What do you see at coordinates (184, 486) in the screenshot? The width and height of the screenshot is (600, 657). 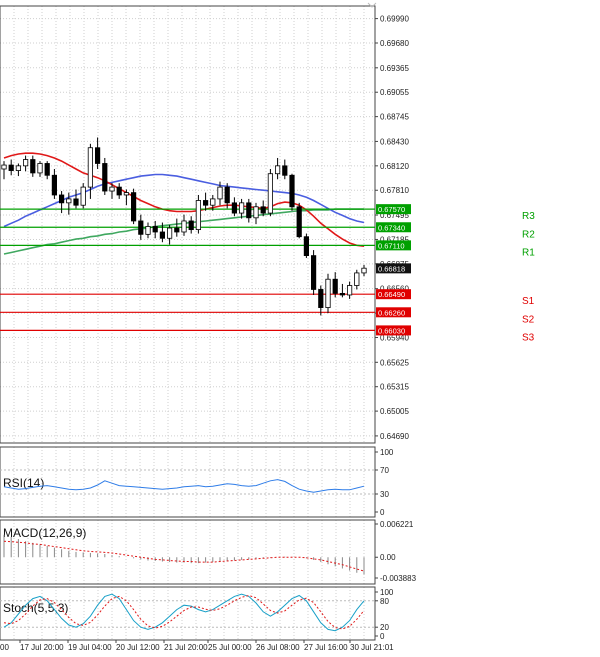 I see `rsi-line` at bounding box center [184, 486].